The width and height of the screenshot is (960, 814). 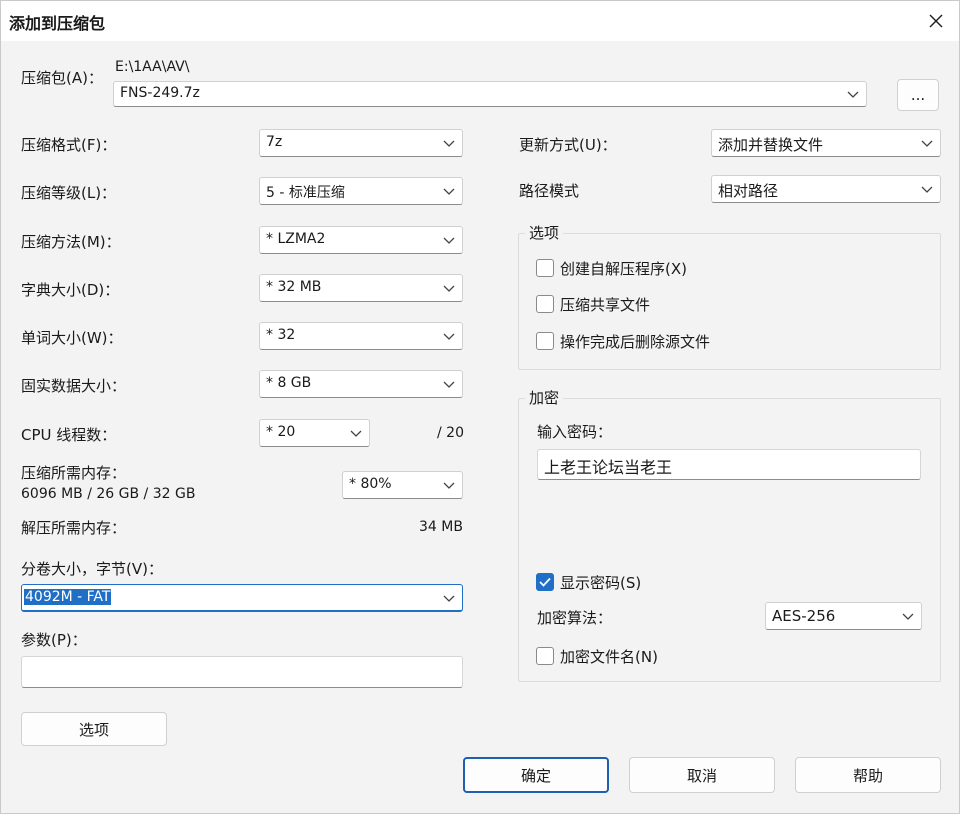 I want to click on dict-label: 字典大小(D)：, so click(x=70, y=290).